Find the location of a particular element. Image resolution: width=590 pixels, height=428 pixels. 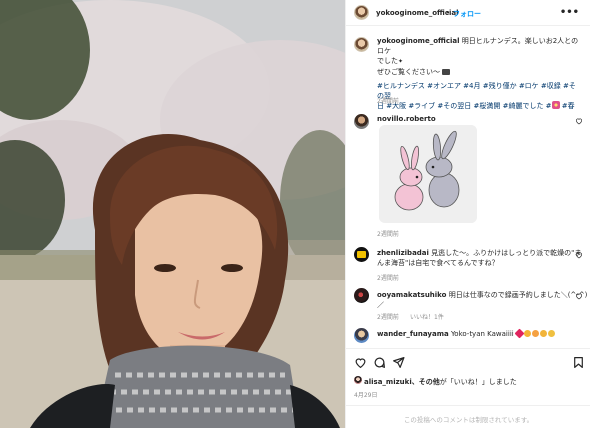

blush-emoji-icon is located at coordinates (551, 333).